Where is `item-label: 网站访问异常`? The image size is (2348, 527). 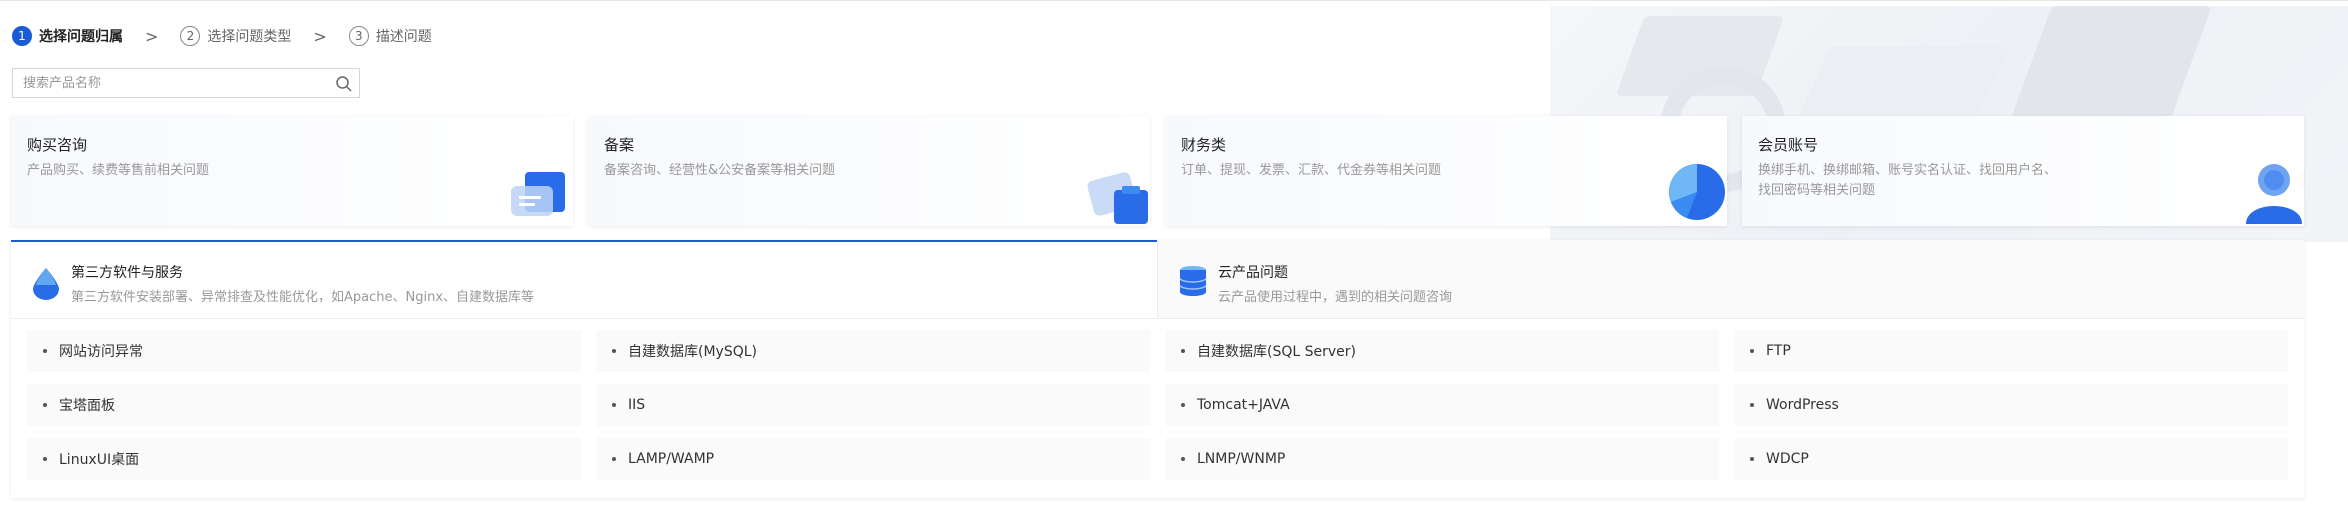 item-label: 网站访问异常 is located at coordinates (101, 352).